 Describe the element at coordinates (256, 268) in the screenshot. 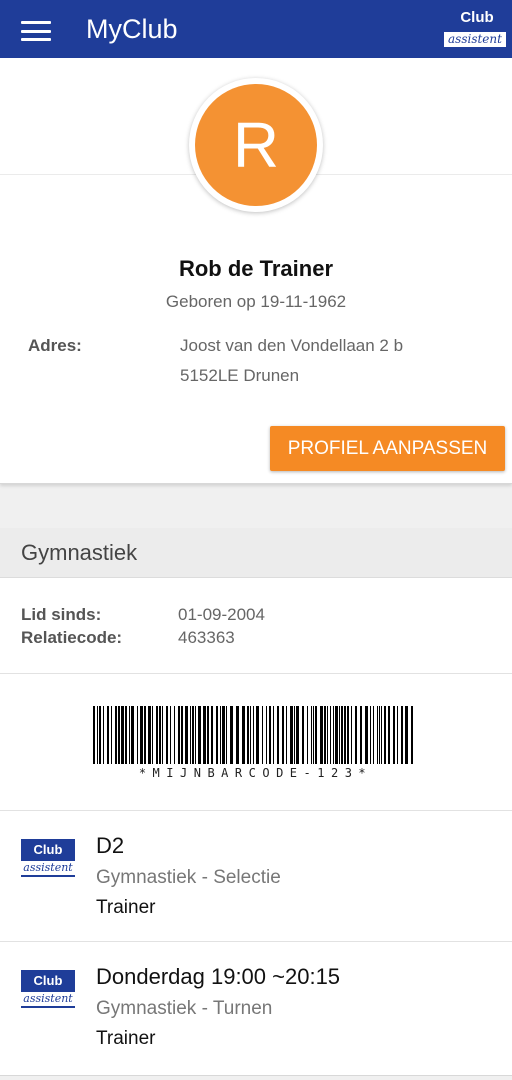

I see `profile-name: Rob de Trainer` at that location.